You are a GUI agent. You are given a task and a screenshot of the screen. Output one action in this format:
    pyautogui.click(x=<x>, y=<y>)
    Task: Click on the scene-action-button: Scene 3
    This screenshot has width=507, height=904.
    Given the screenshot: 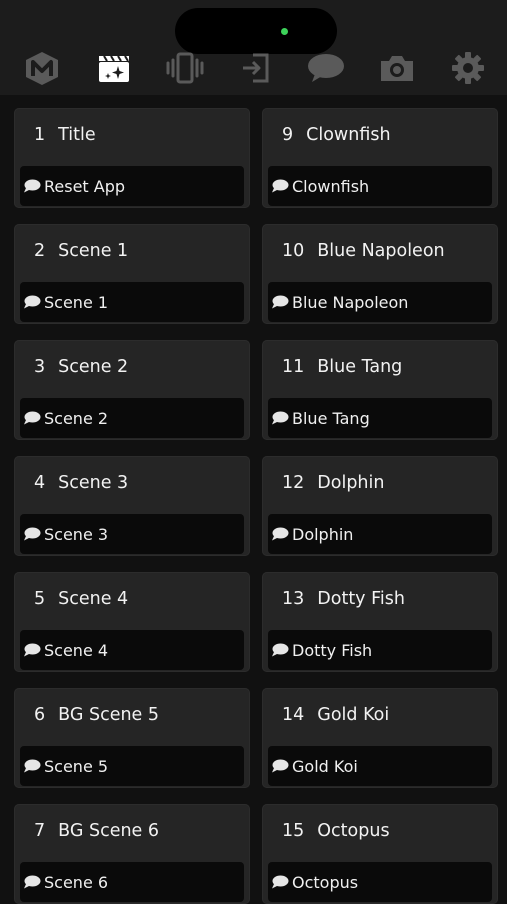 What is the action you would take?
    pyautogui.click(x=132, y=534)
    